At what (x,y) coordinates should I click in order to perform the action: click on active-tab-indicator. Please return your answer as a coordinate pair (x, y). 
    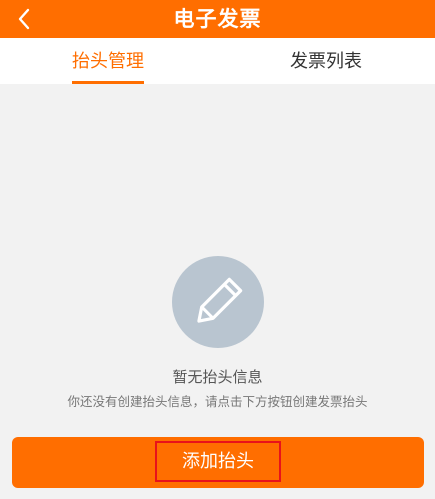
    Looking at the image, I should click on (108, 82).